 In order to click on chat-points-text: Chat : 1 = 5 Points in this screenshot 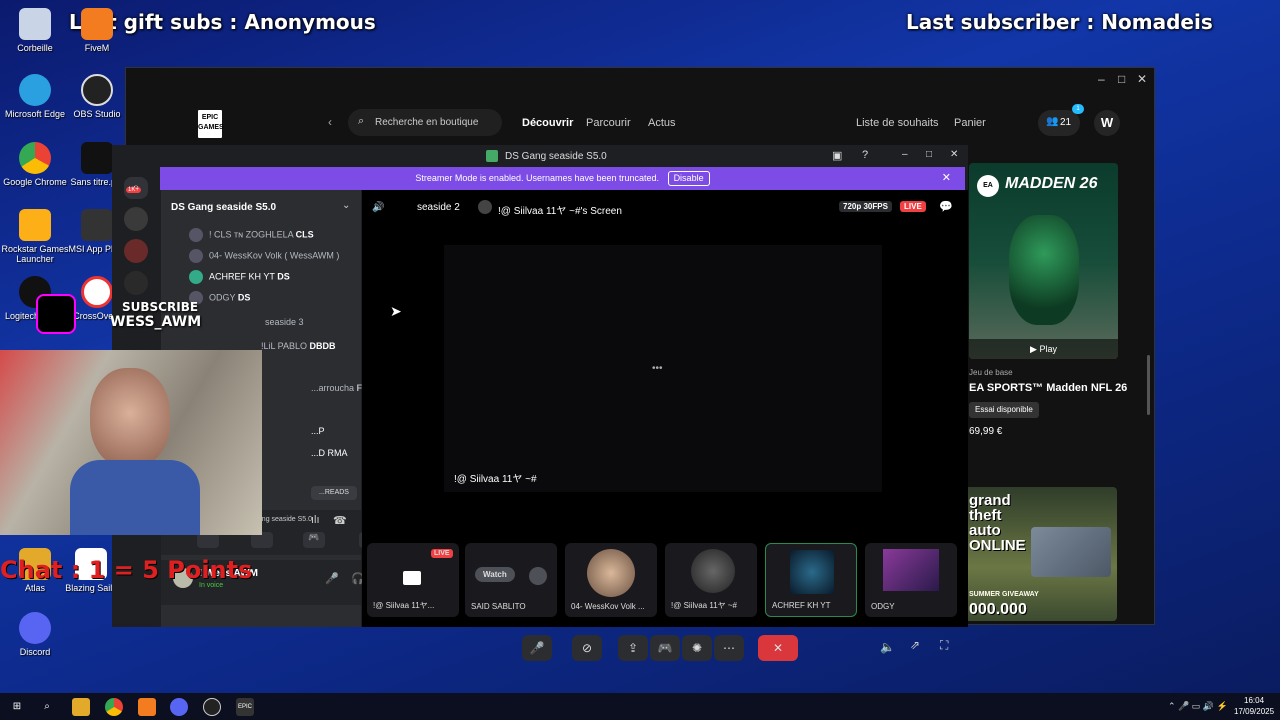, I will do `click(126, 570)`.